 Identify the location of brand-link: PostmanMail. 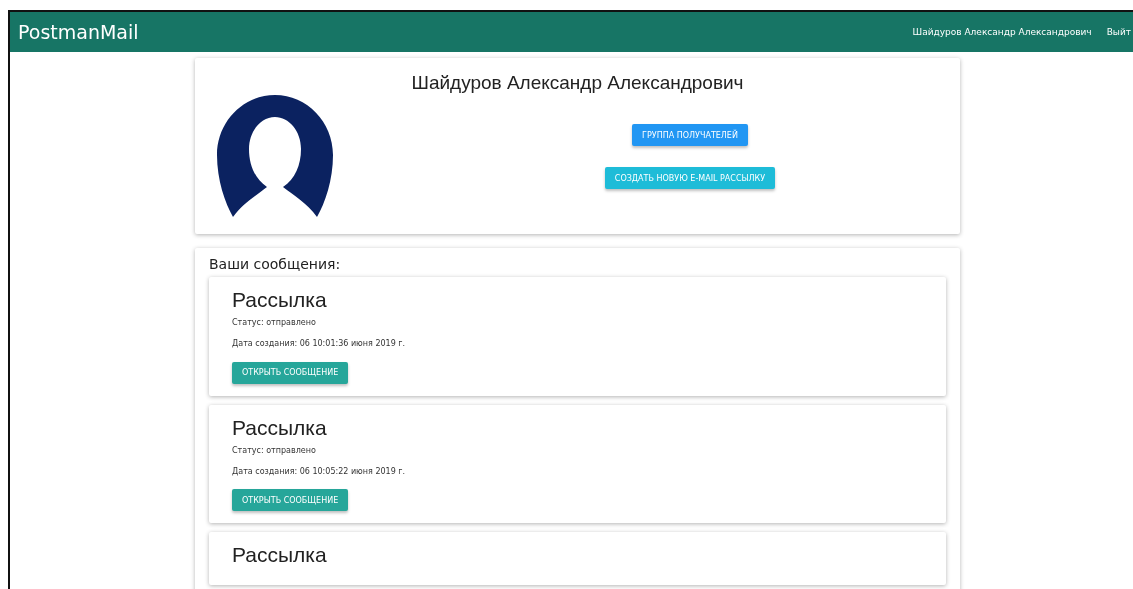
(458, 32).